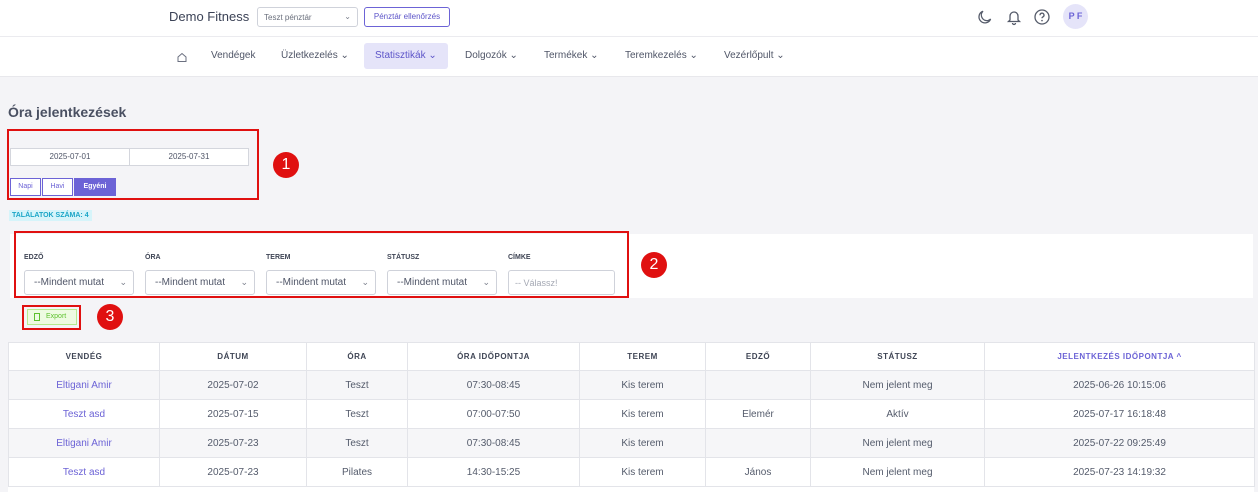 Image resolution: width=1258 pixels, height=492 pixels. Describe the element at coordinates (1119, 443) in the screenshot. I see `cell-registration-time: 2025-07-22 09:25:49` at that location.